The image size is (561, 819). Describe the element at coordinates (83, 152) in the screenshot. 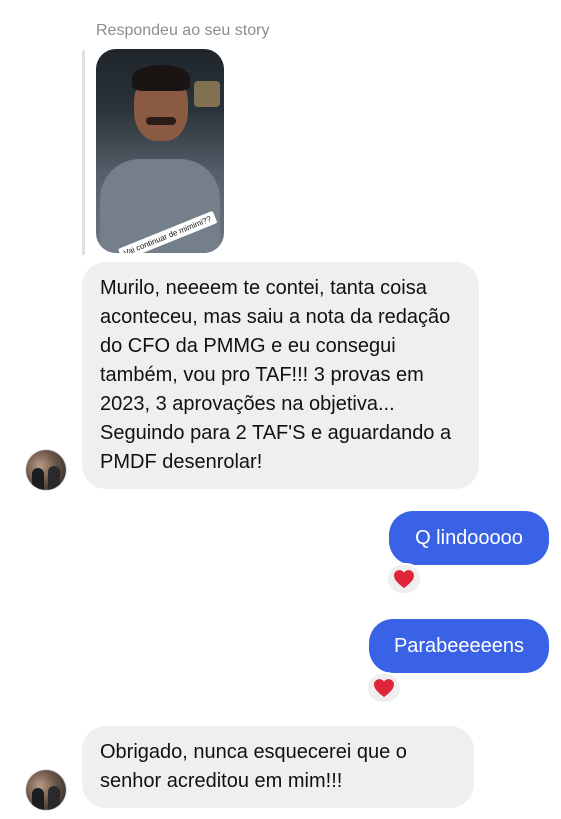

I see `story-reply-divider` at that location.